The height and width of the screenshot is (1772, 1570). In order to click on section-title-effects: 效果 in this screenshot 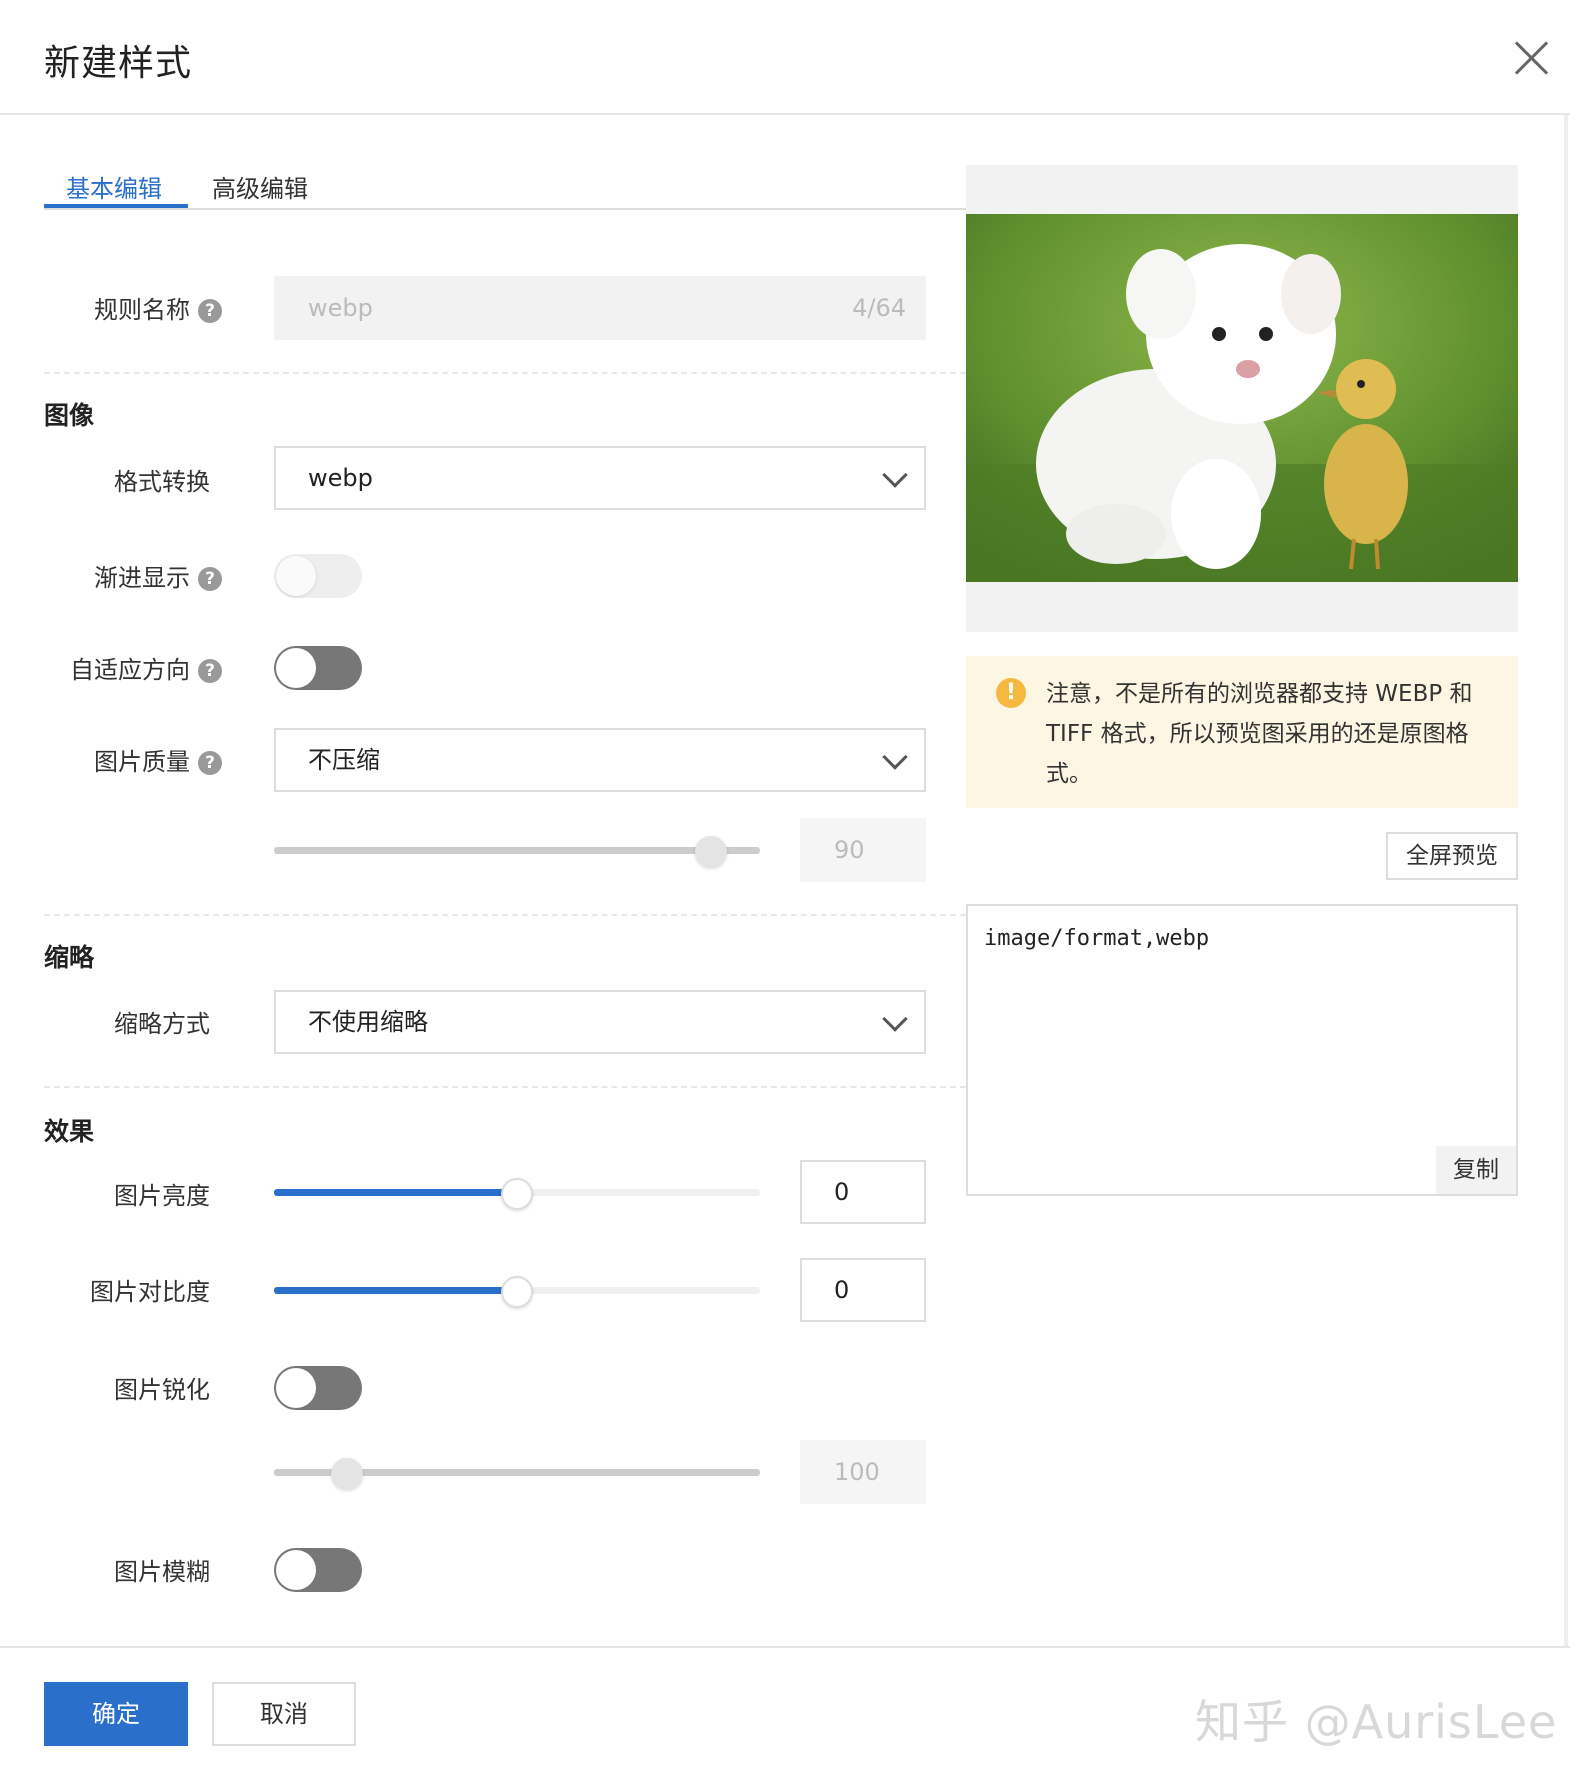, I will do `click(69, 1131)`.